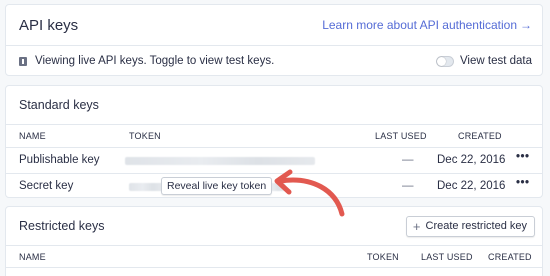  I want to click on reveal-live-key-button: Reveal live key token, so click(217, 186).